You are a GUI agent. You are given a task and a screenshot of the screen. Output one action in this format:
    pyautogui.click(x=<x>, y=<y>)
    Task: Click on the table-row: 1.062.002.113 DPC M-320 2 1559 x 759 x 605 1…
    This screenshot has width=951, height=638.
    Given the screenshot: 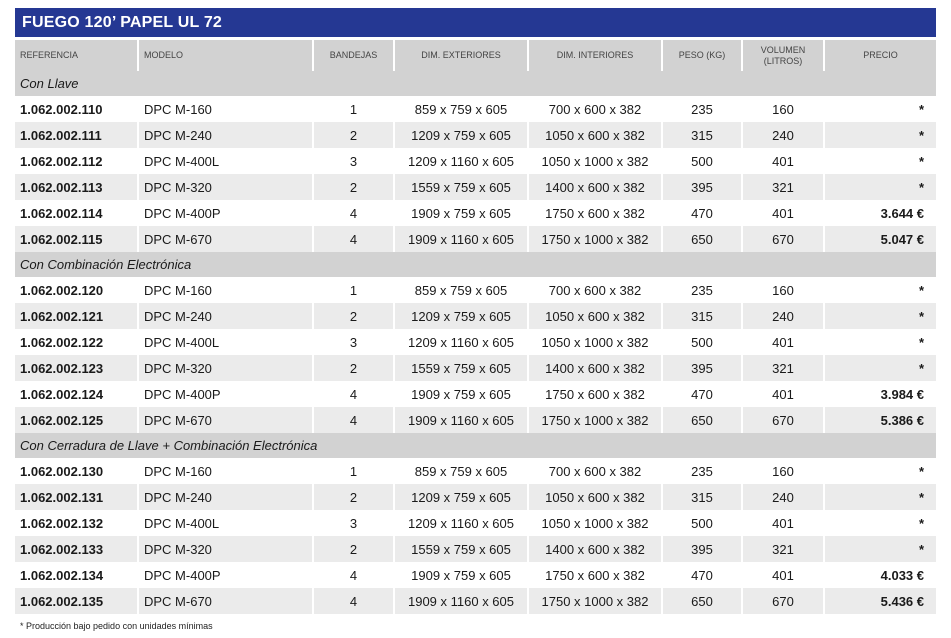 What is the action you would take?
    pyautogui.click(x=475, y=187)
    